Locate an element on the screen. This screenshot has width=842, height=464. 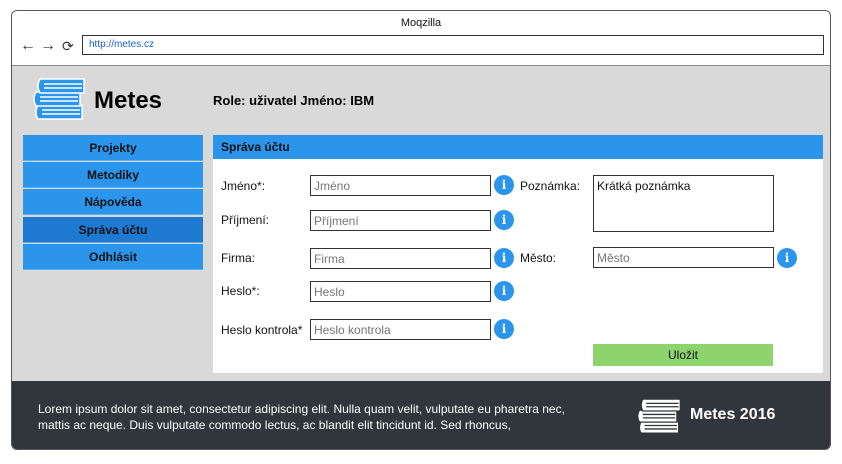
sidebar-item-sprava-uctu: Správa účtu is located at coordinates (113, 230).